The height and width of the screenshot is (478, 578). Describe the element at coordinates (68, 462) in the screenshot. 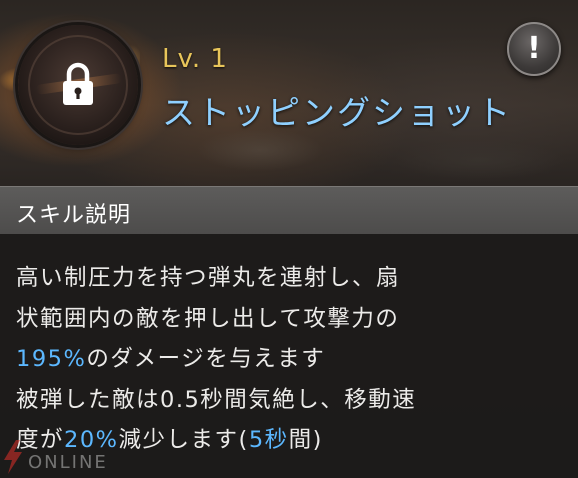

I see `watermark-text: ONLINE` at that location.